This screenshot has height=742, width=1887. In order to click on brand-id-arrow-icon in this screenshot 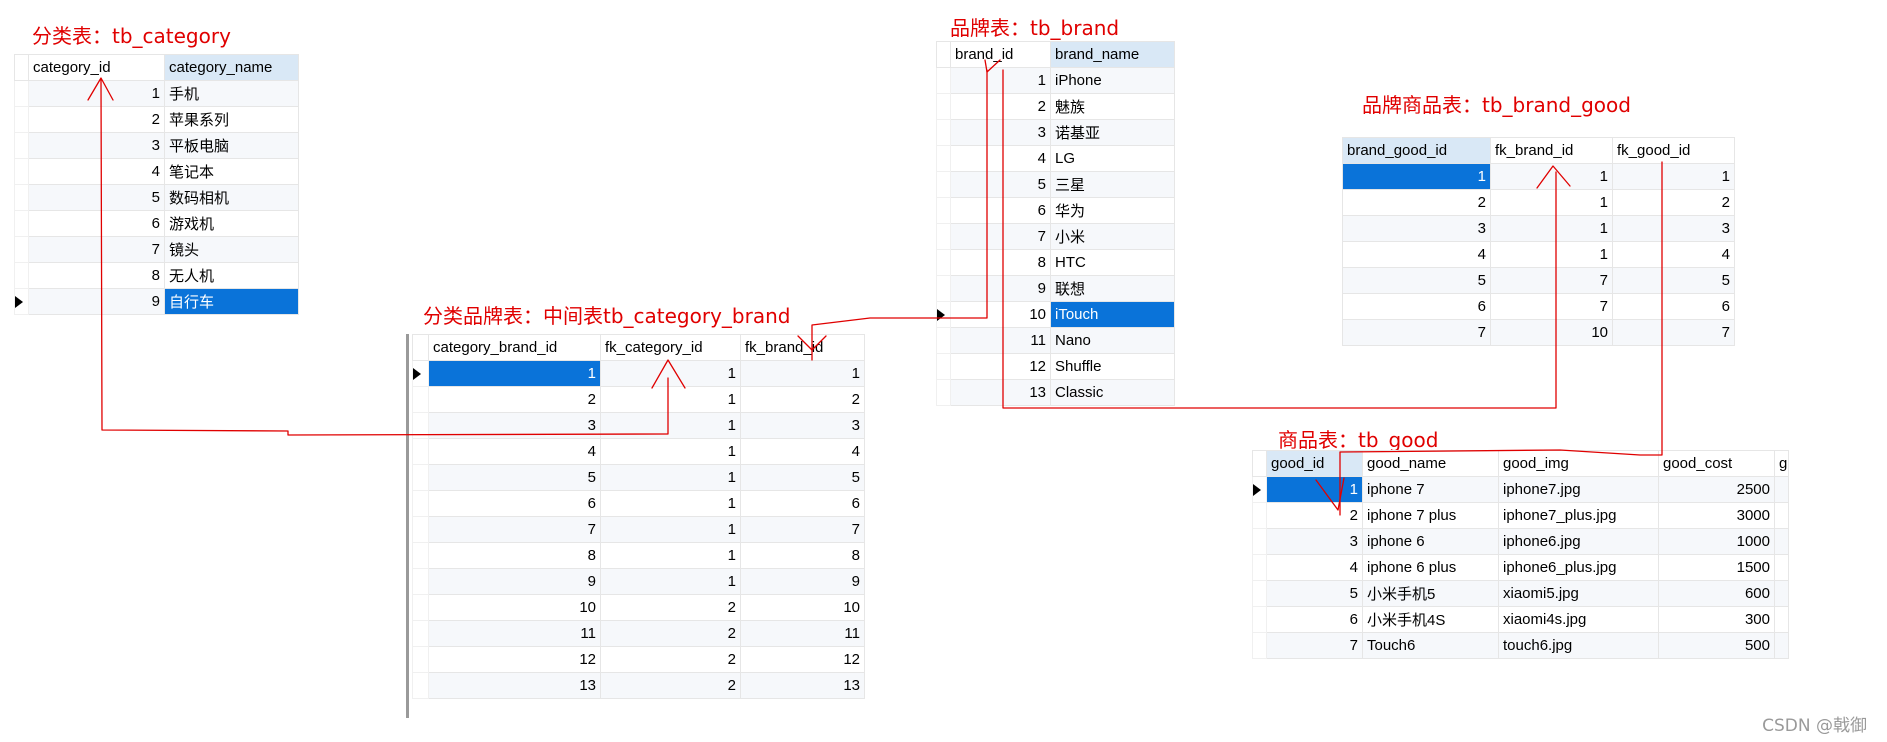, I will do `click(992, 66)`.